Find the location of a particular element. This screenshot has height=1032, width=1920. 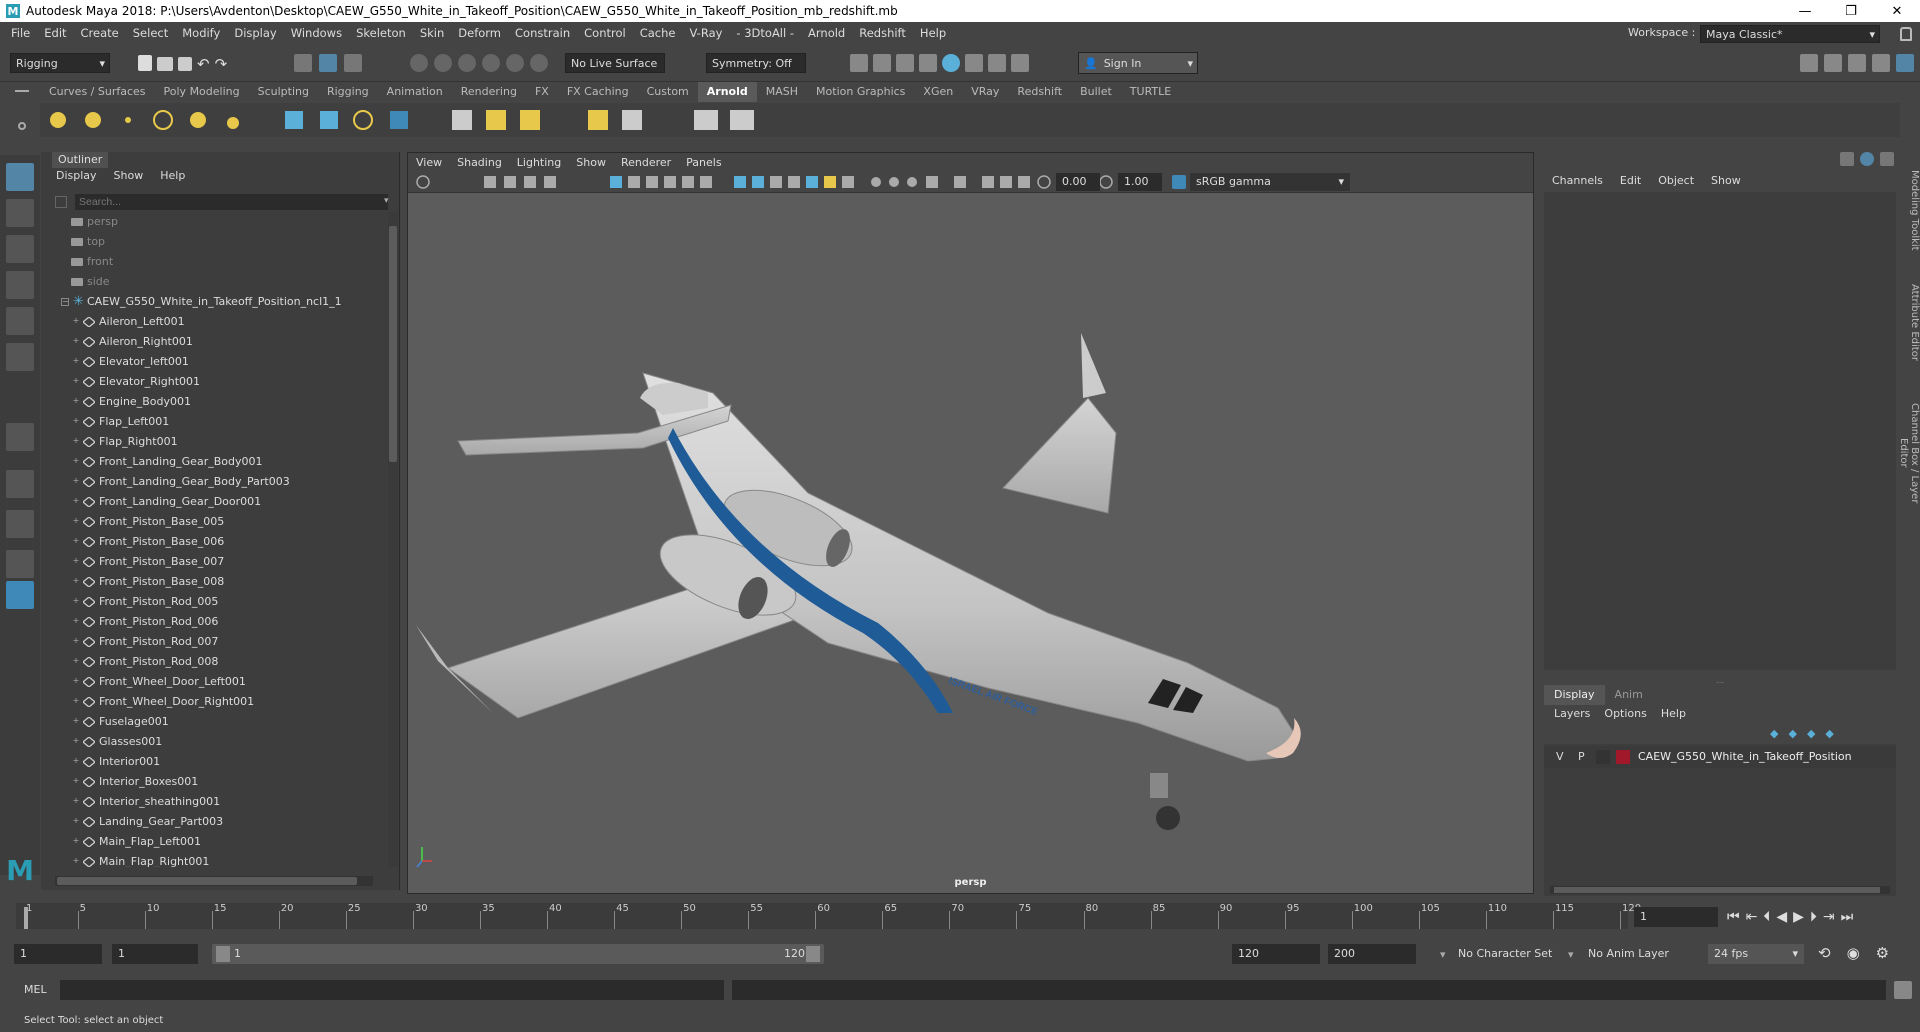

outliner-menu-display: Display is located at coordinates (76, 175).